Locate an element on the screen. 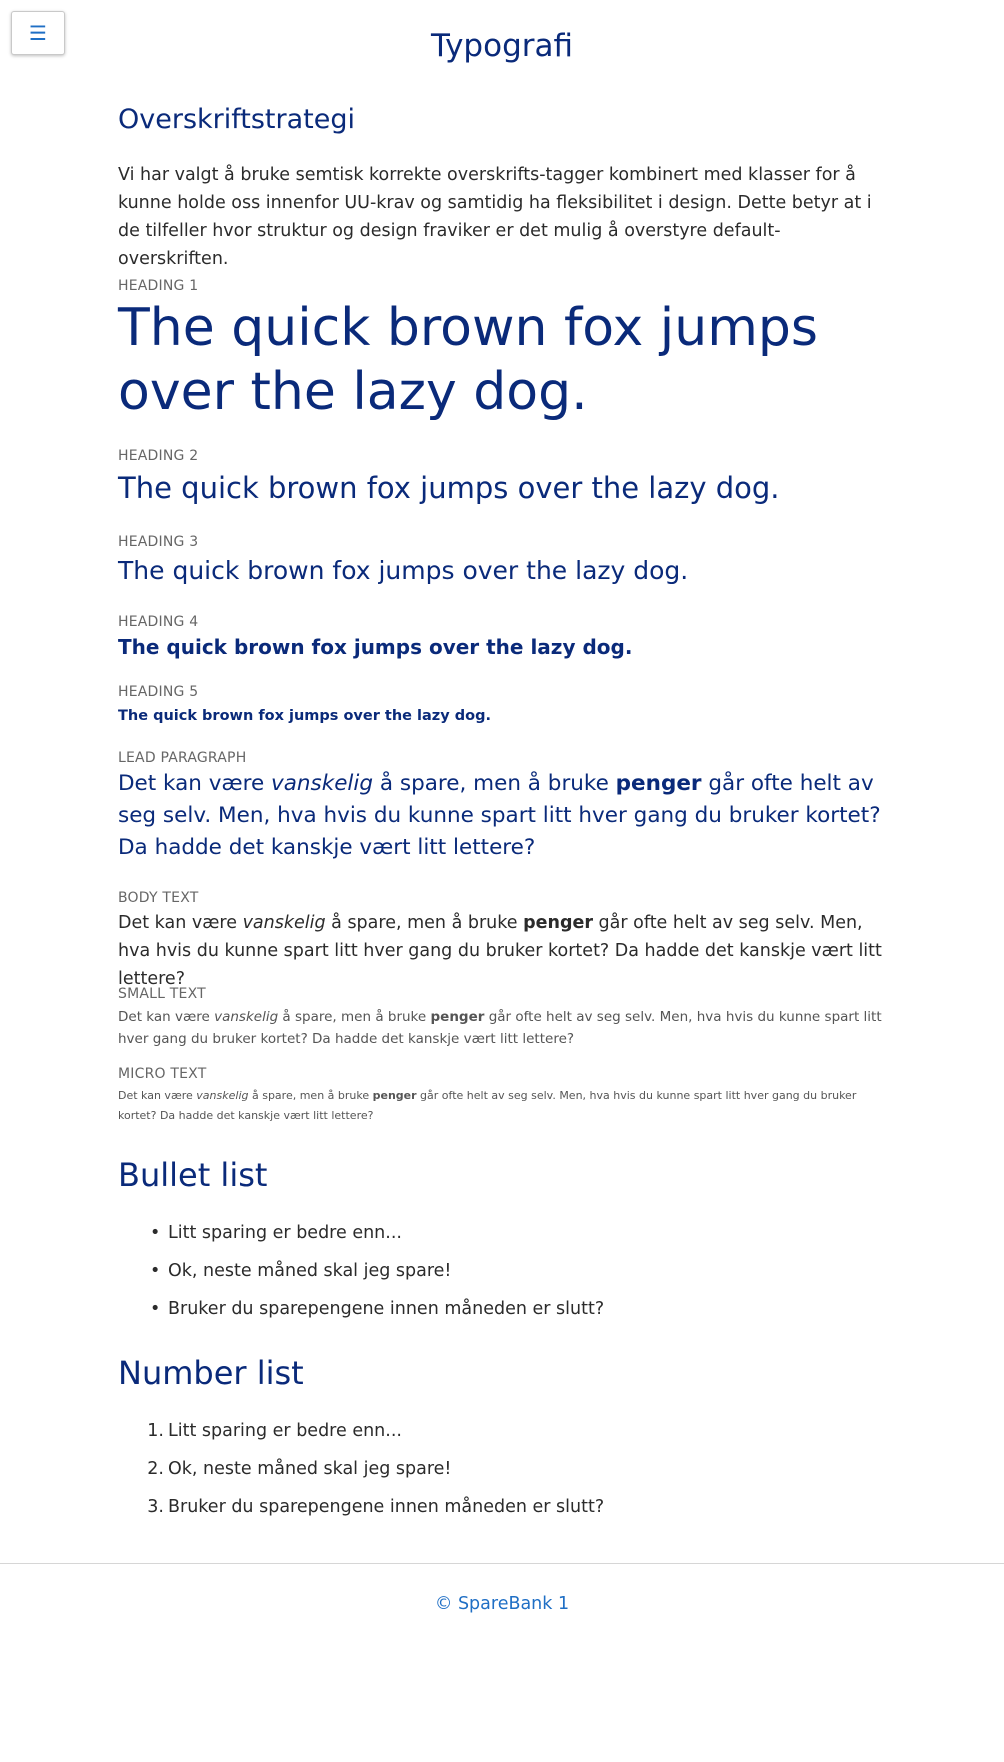  page-title: Typografi is located at coordinates (502, 46).